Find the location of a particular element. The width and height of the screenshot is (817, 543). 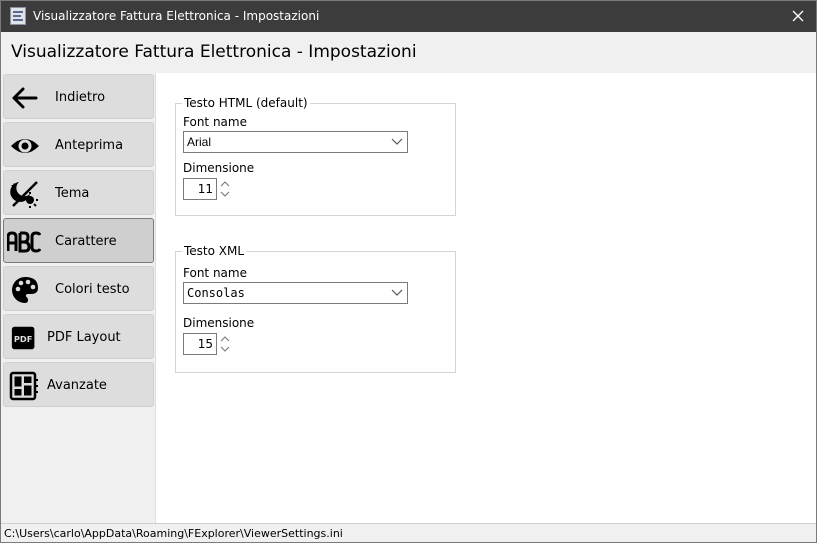

size-field: 11 is located at coordinates (200, 189).